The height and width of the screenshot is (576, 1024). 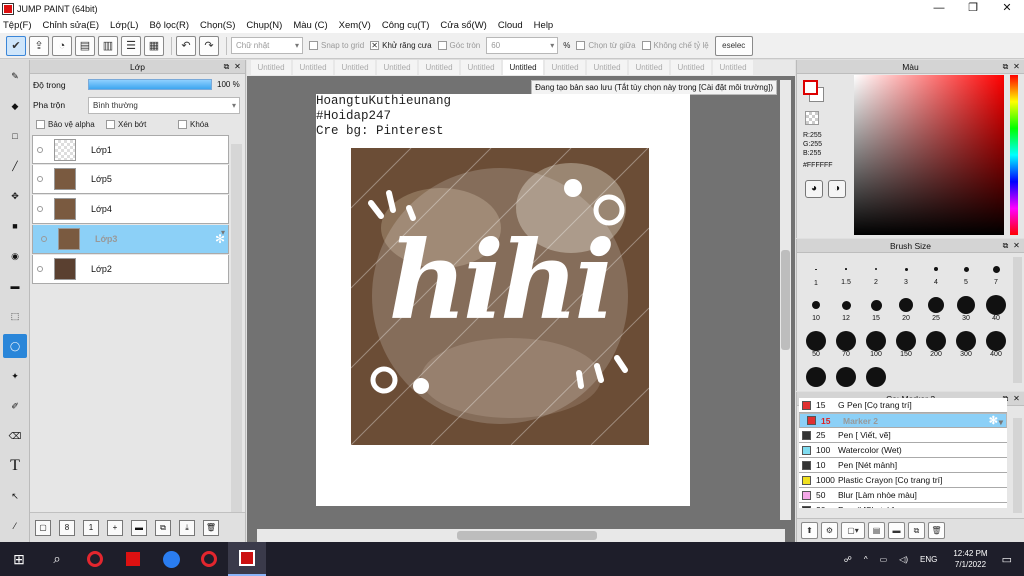 What do you see at coordinates (996, 272) in the screenshot?
I see `brush-size-option: 7` at bounding box center [996, 272].